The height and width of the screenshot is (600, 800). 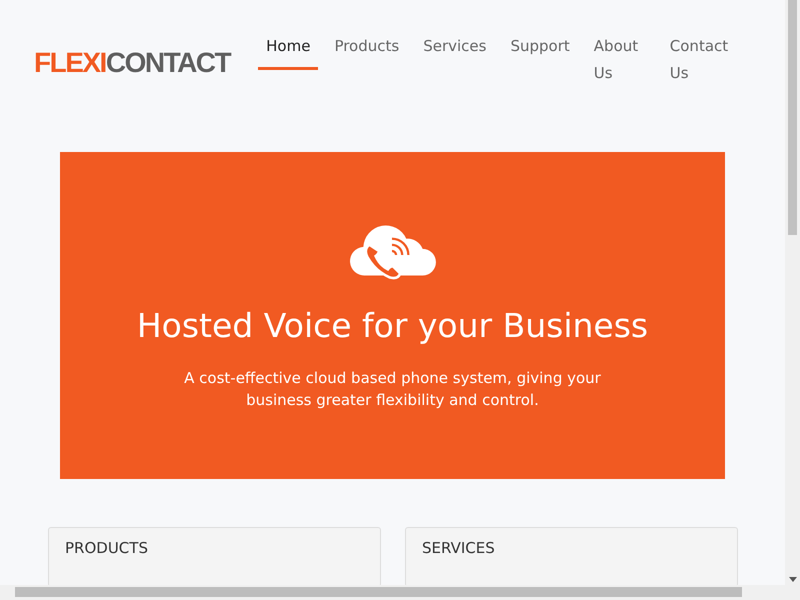 What do you see at coordinates (696, 61) in the screenshot?
I see `nav-link: Contact Us` at bounding box center [696, 61].